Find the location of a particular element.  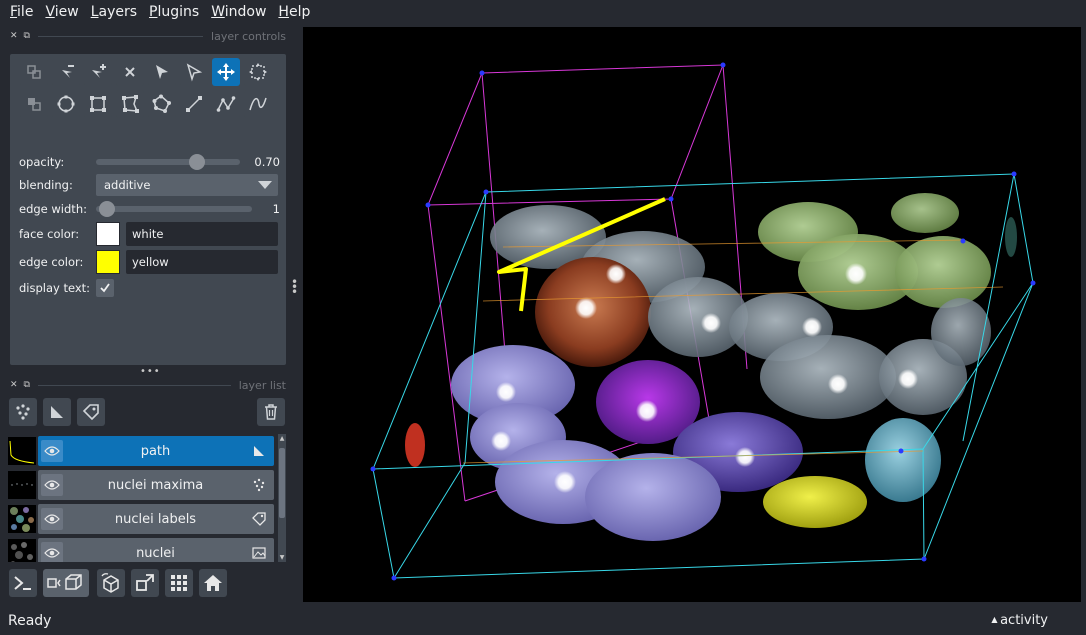

face-color-input: white is located at coordinates (202, 234).